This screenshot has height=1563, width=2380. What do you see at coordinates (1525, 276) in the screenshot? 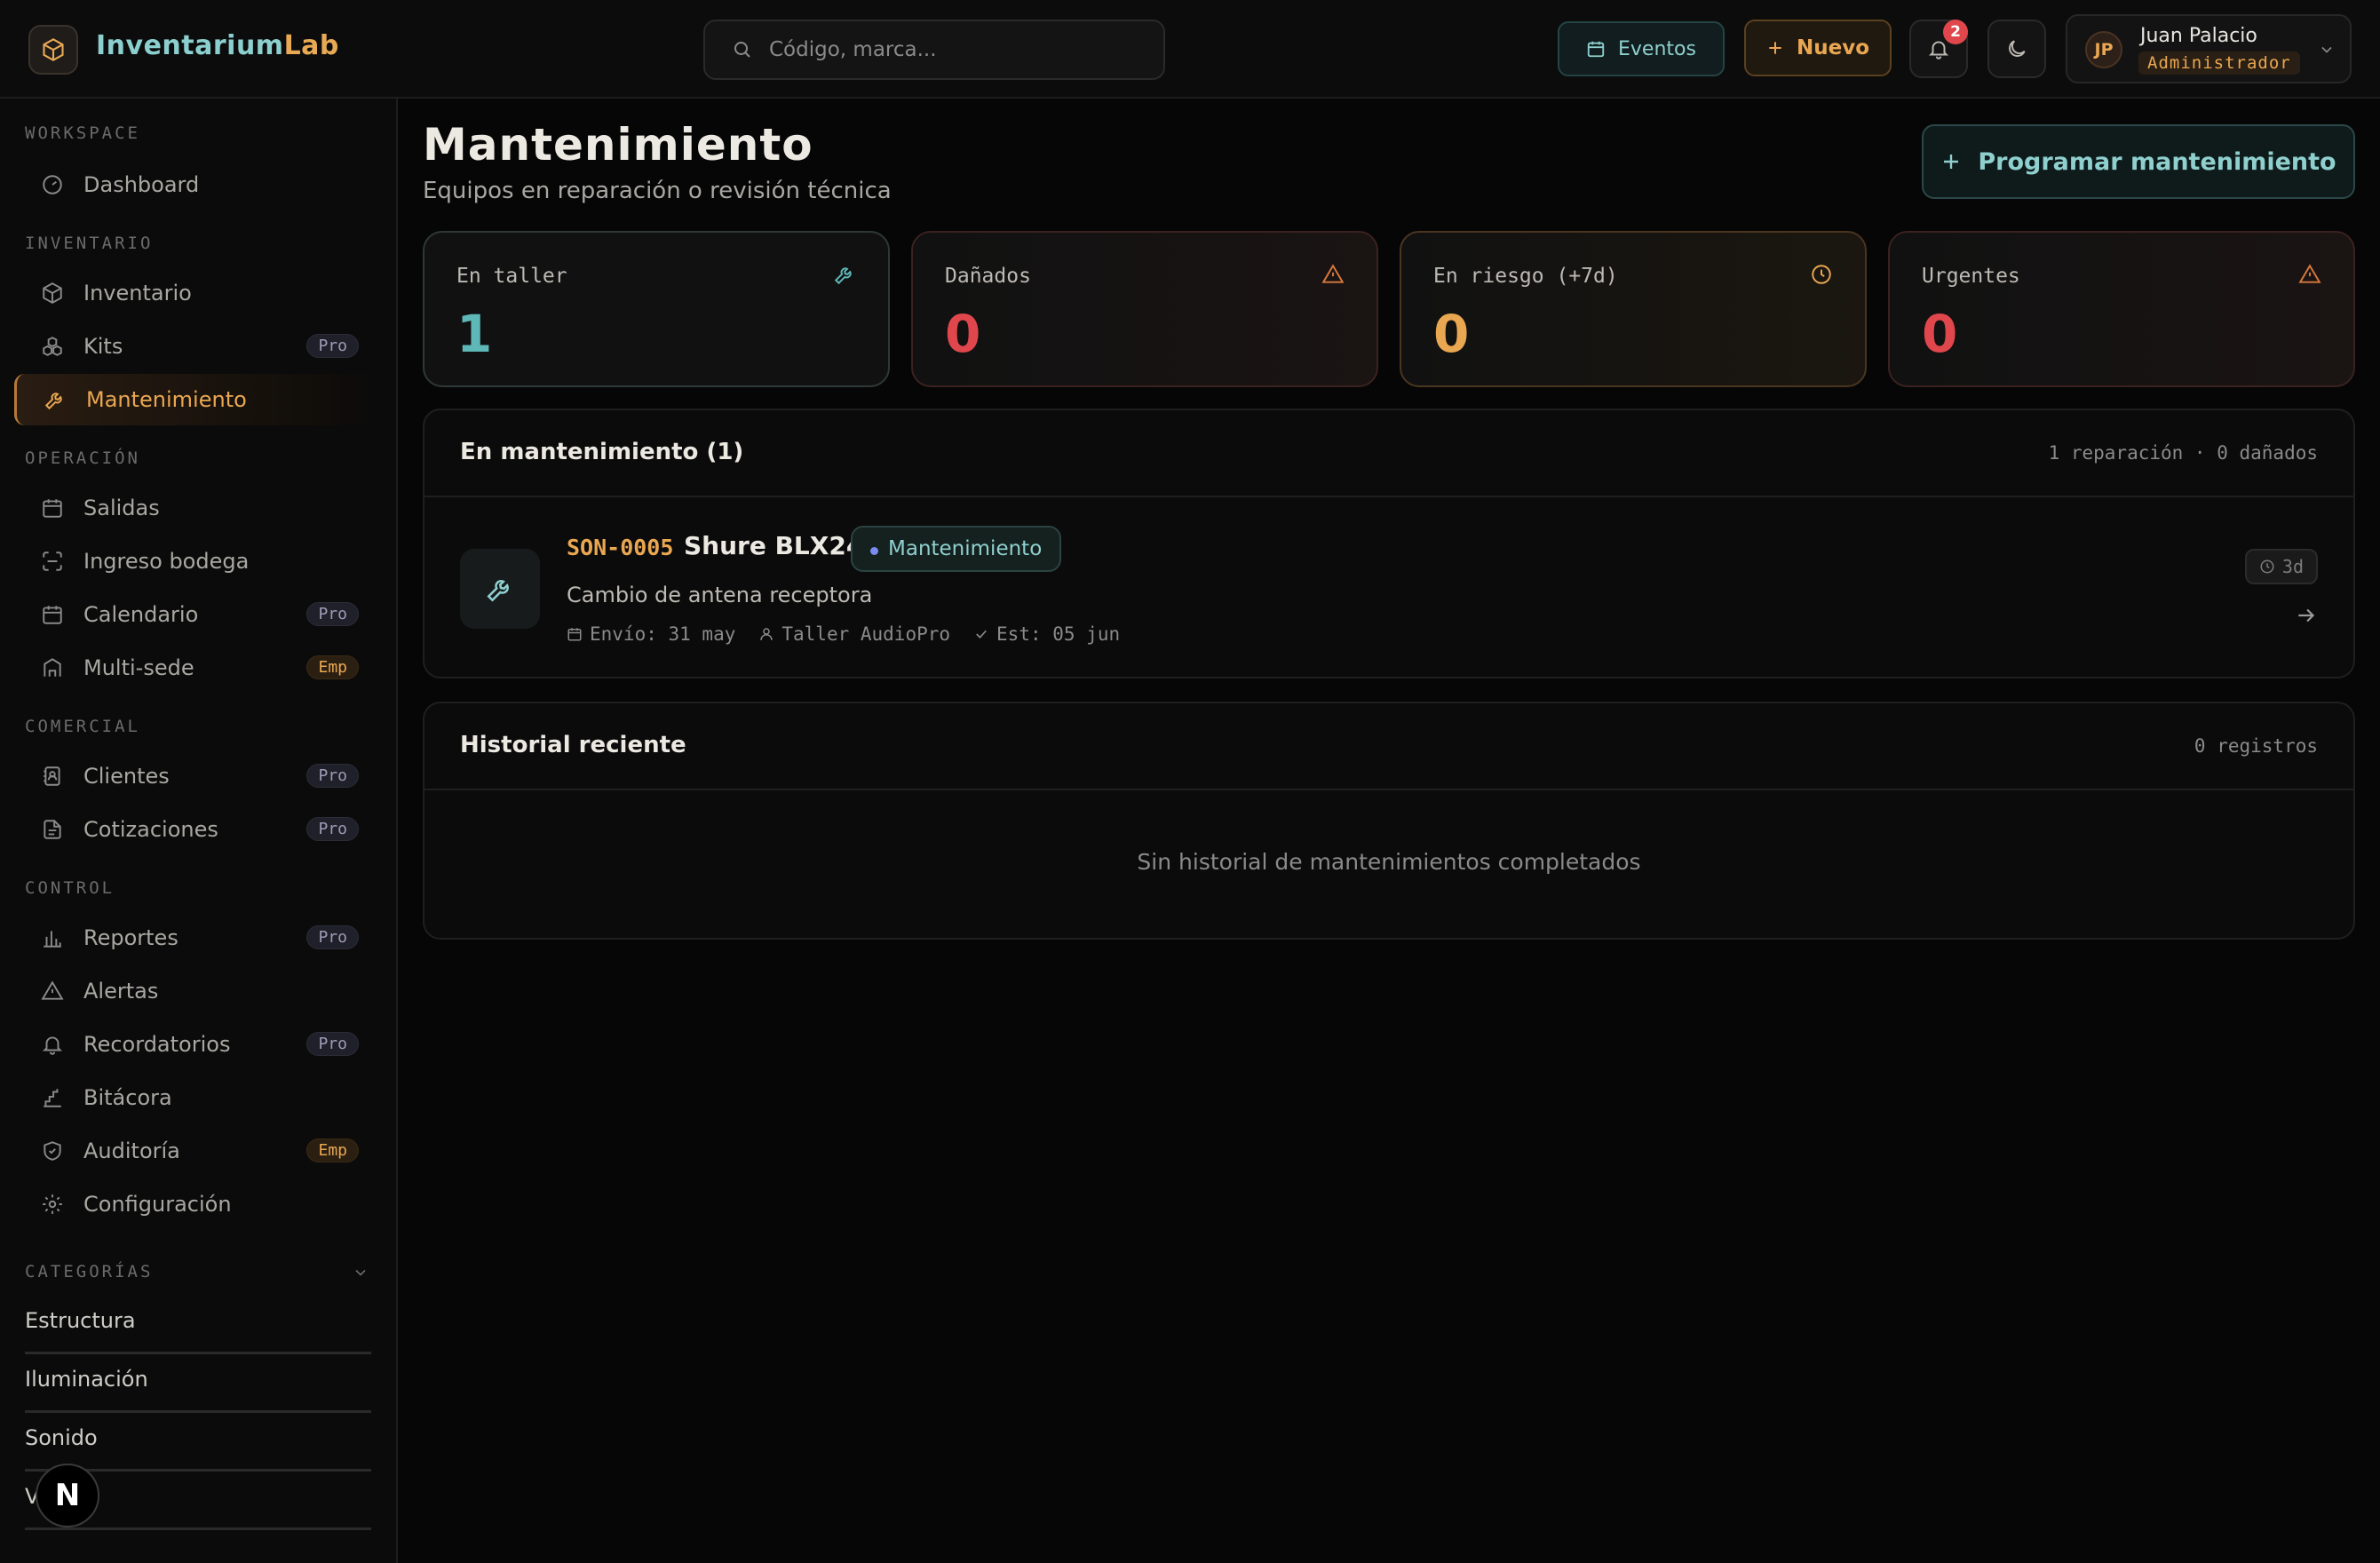
I see `stat-label: En riesgo (+7d)` at bounding box center [1525, 276].